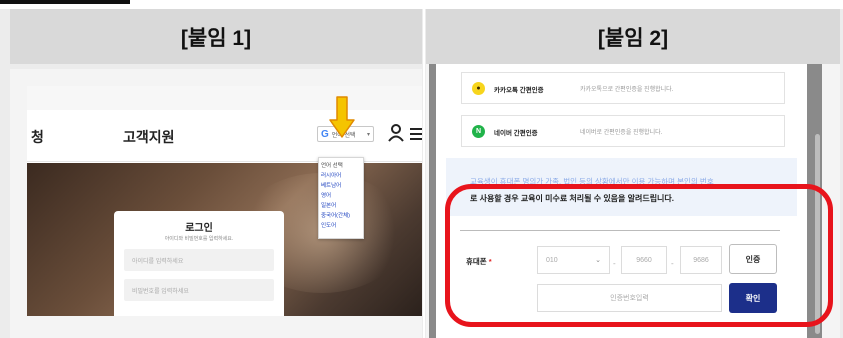  Describe the element at coordinates (199, 228) in the screenshot. I see `login-title: 로그인` at that location.